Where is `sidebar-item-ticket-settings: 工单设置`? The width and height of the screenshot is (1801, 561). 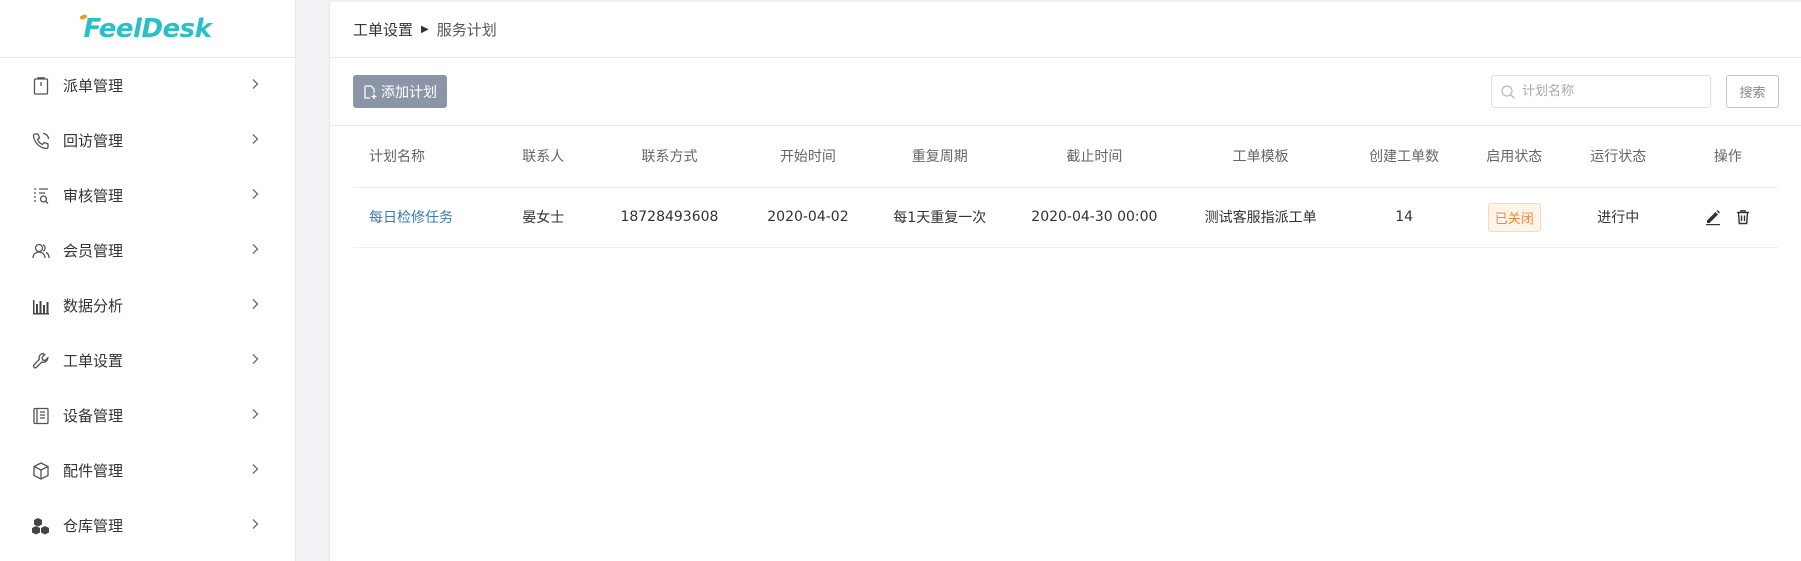
sidebar-item-ticket-settings: 工单设置 is located at coordinates (147, 360).